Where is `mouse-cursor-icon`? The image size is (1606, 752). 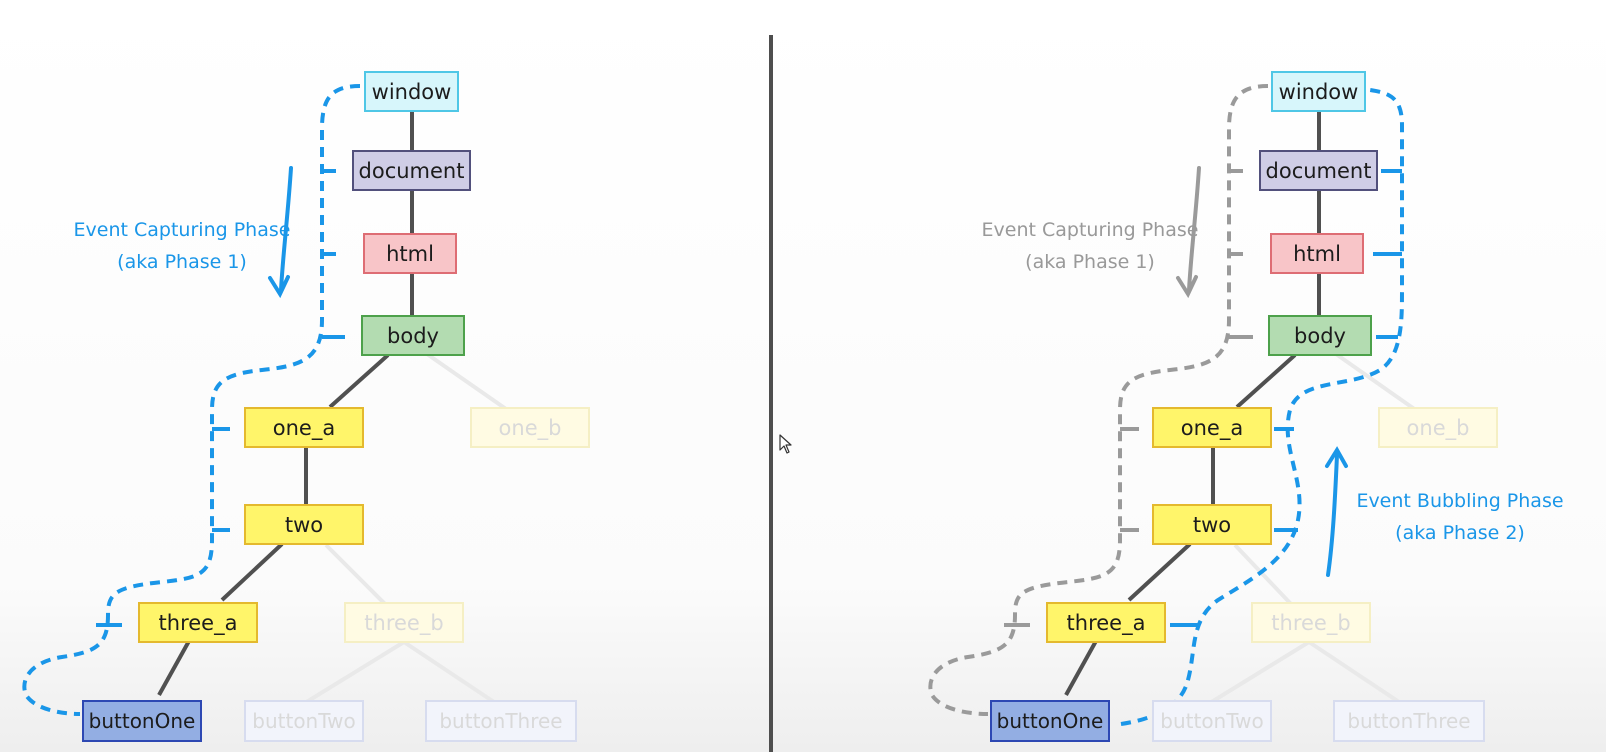
mouse-cursor-icon is located at coordinates (785, 444).